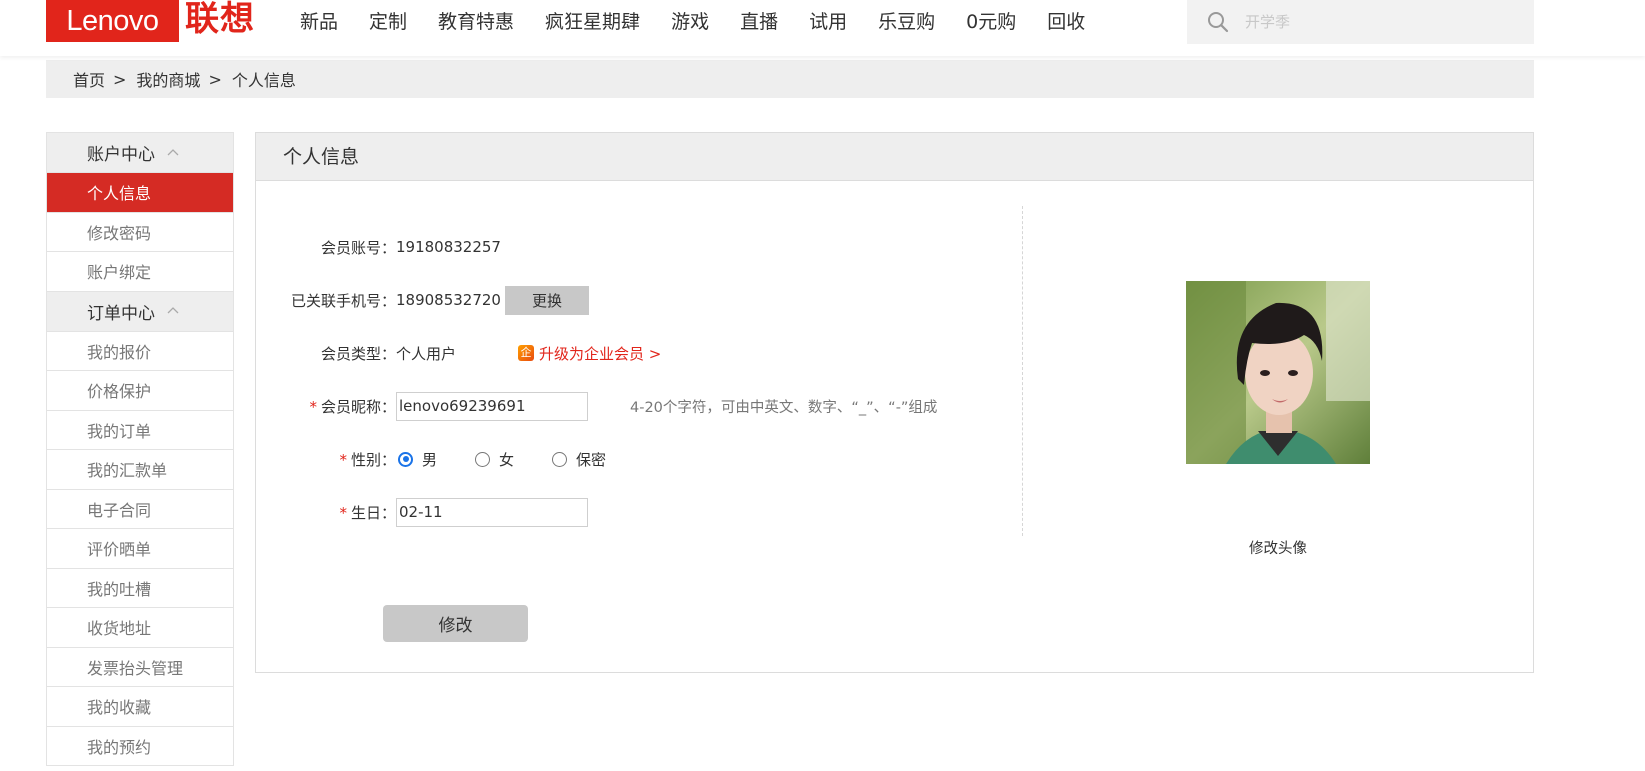 Image resolution: width=1645 pixels, height=771 pixels. What do you see at coordinates (448, 300) in the screenshot?
I see `phone-value: 18908532720` at bounding box center [448, 300].